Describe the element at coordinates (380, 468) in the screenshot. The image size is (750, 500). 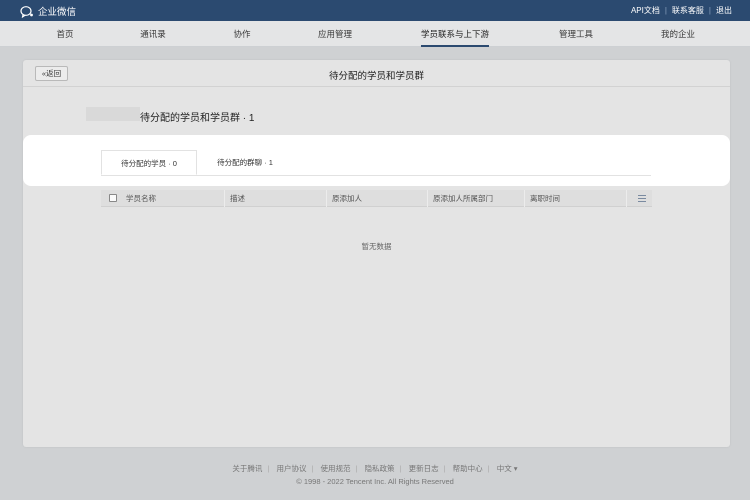
I see `footer-link-privacy: 隐私政策` at that location.